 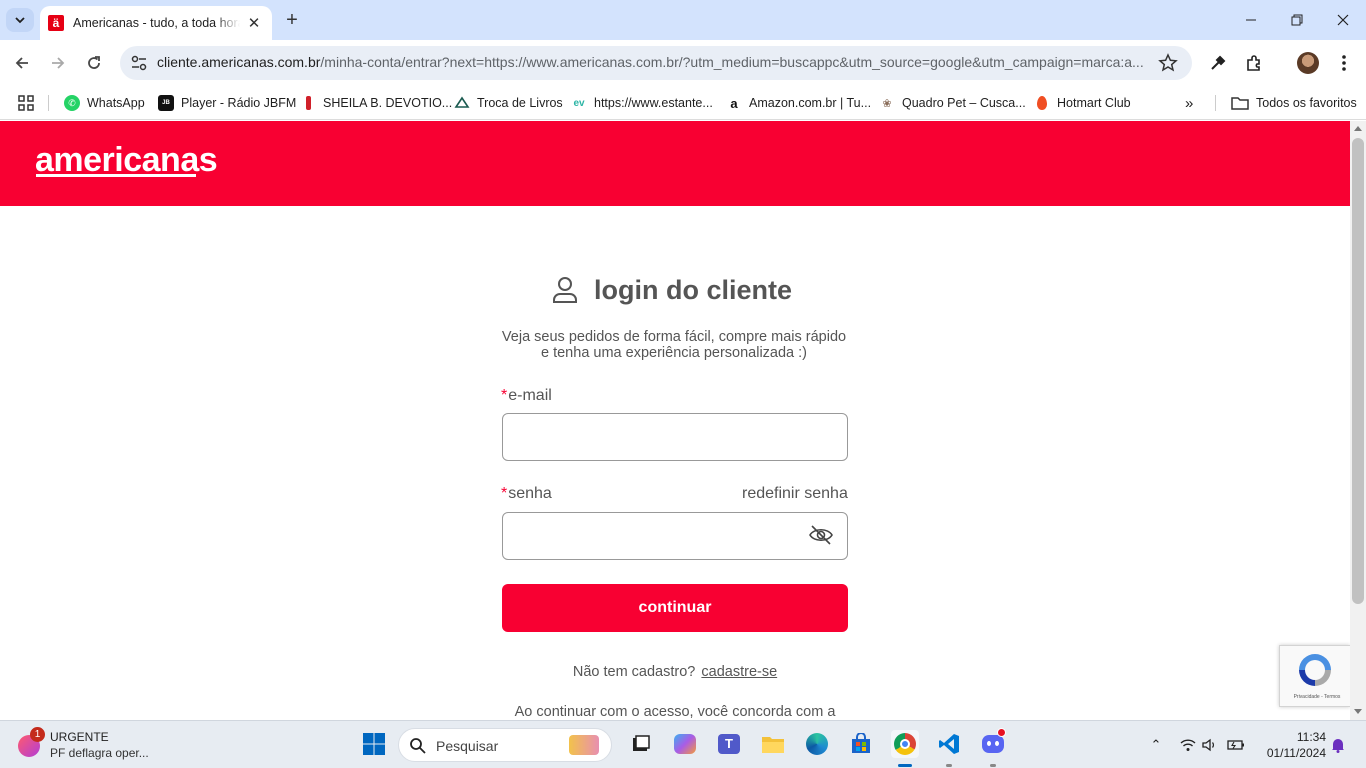 I want to click on task-view-button, so click(x=641, y=744).